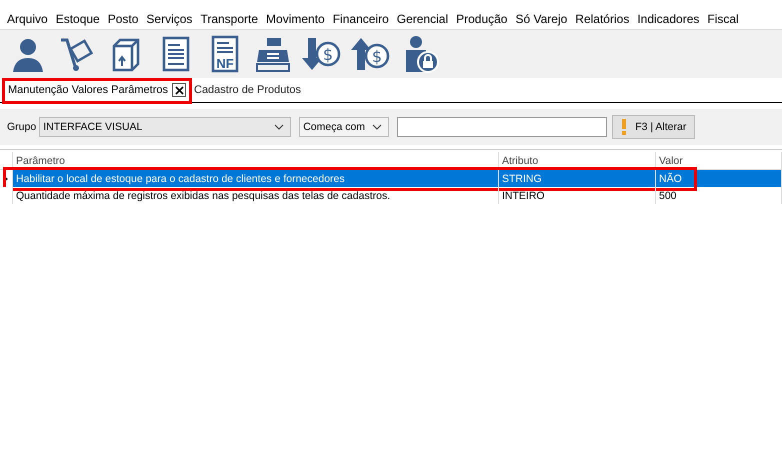 The height and width of the screenshot is (467, 782). I want to click on menu-item: Gerencial, so click(422, 19).